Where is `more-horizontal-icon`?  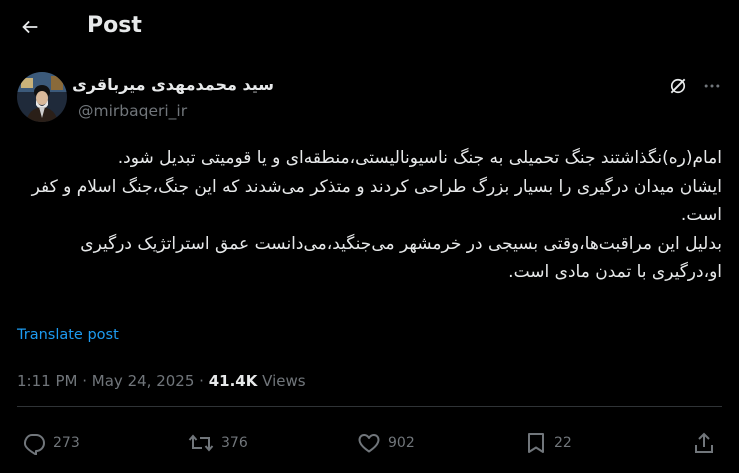
more-horizontal-icon is located at coordinates (712, 86).